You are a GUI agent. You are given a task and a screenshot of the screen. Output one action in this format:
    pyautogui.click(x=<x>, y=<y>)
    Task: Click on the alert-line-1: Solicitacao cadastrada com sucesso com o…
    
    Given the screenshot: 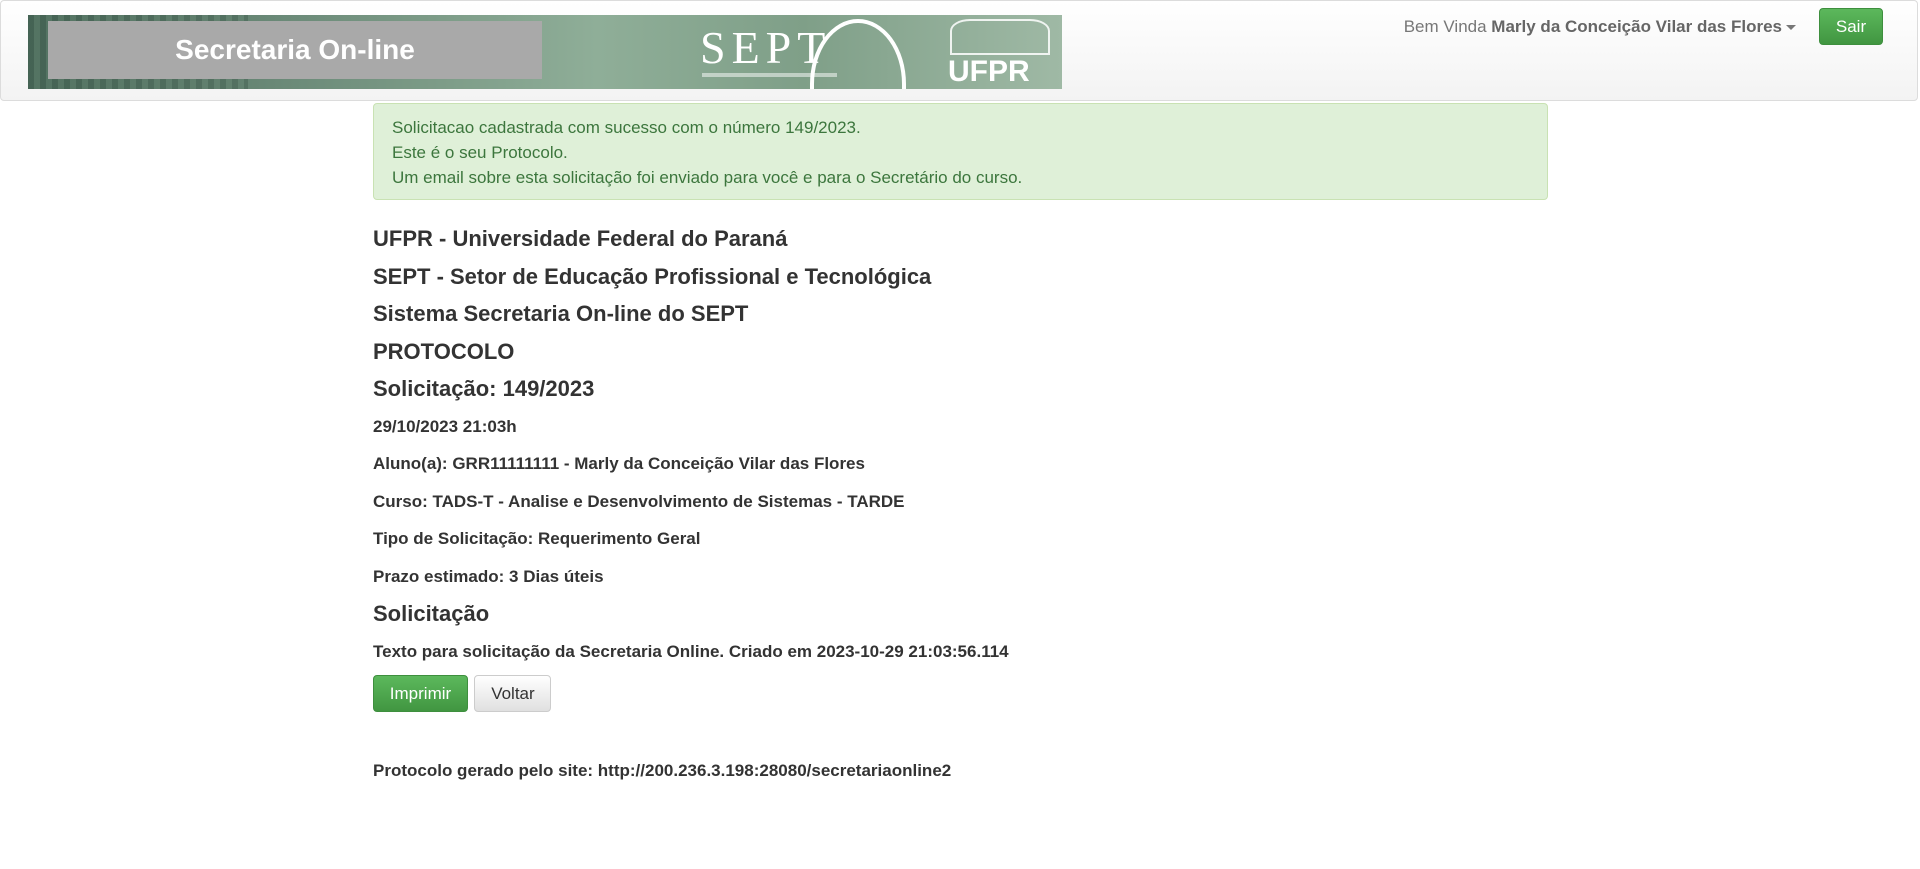 What is the action you would take?
    pyautogui.click(x=626, y=127)
    